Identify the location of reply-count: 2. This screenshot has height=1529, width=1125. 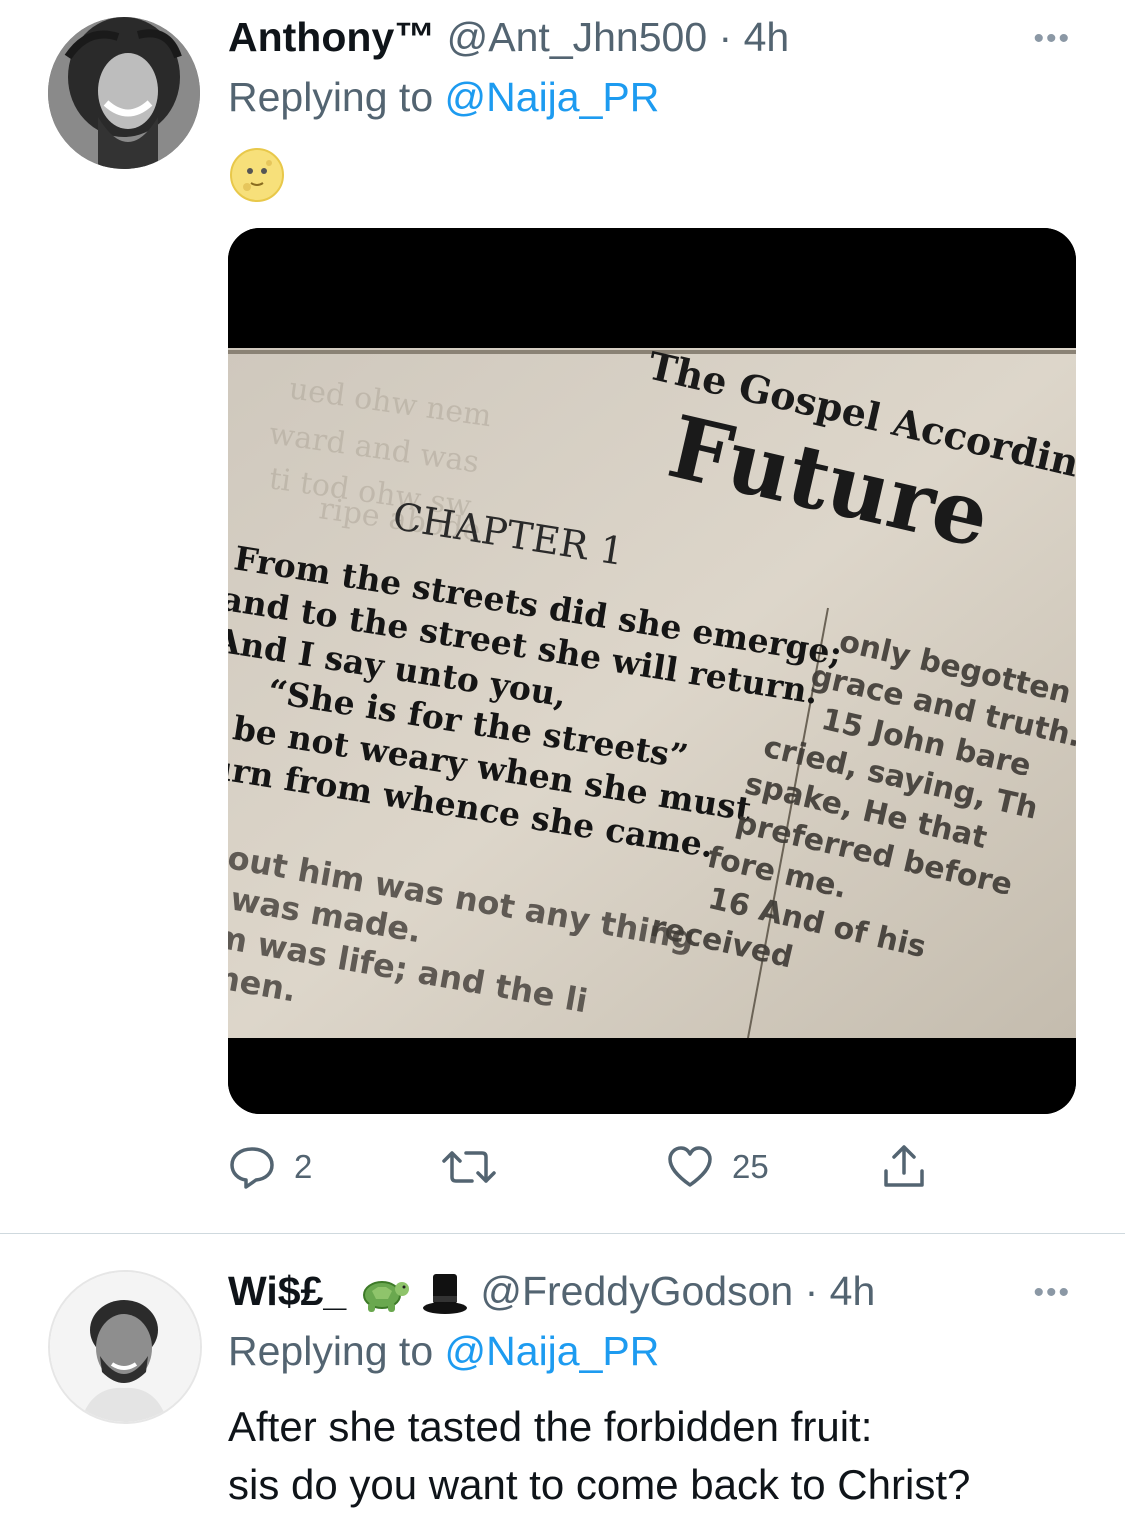
(303, 1166).